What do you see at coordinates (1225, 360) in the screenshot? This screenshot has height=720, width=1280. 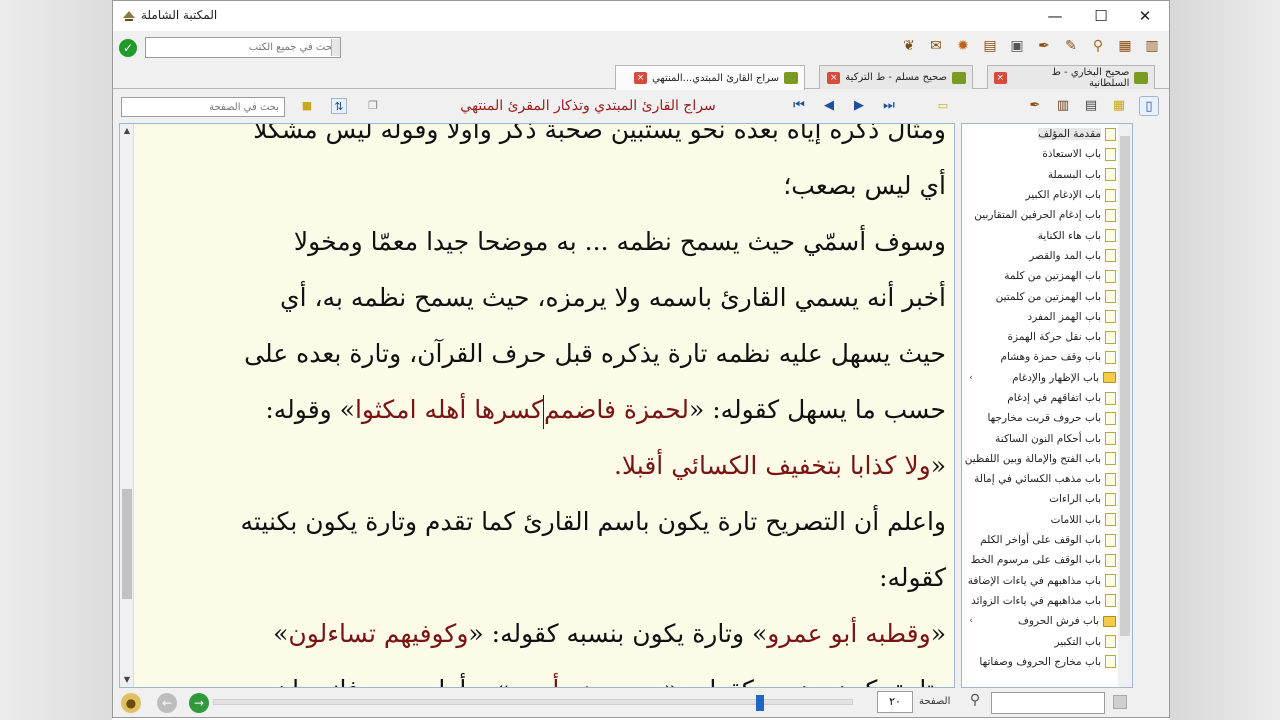 I see `background-right` at bounding box center [1225, 360].